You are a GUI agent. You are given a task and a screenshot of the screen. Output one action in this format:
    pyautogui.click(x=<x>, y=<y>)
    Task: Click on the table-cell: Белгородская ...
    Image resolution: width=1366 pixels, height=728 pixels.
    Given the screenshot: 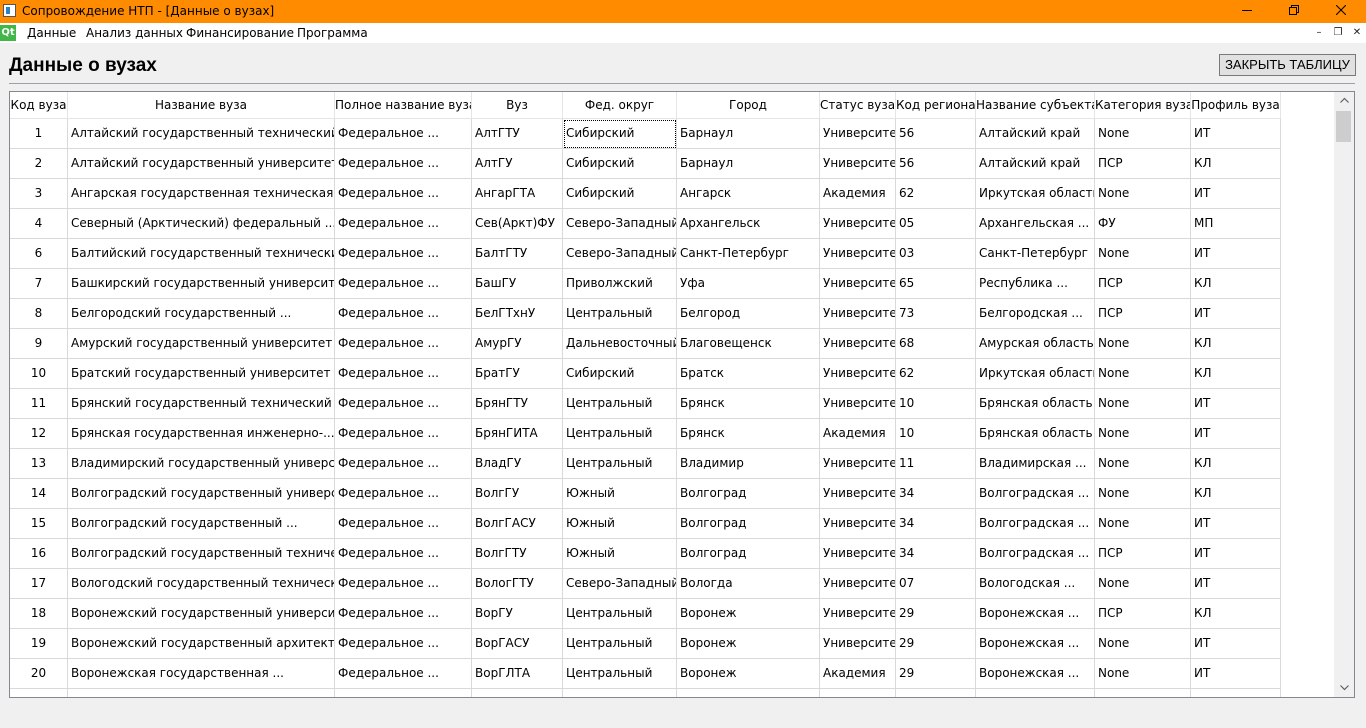 What is the action you would take?
    pyautogui.click(x=1035, y=314)
    